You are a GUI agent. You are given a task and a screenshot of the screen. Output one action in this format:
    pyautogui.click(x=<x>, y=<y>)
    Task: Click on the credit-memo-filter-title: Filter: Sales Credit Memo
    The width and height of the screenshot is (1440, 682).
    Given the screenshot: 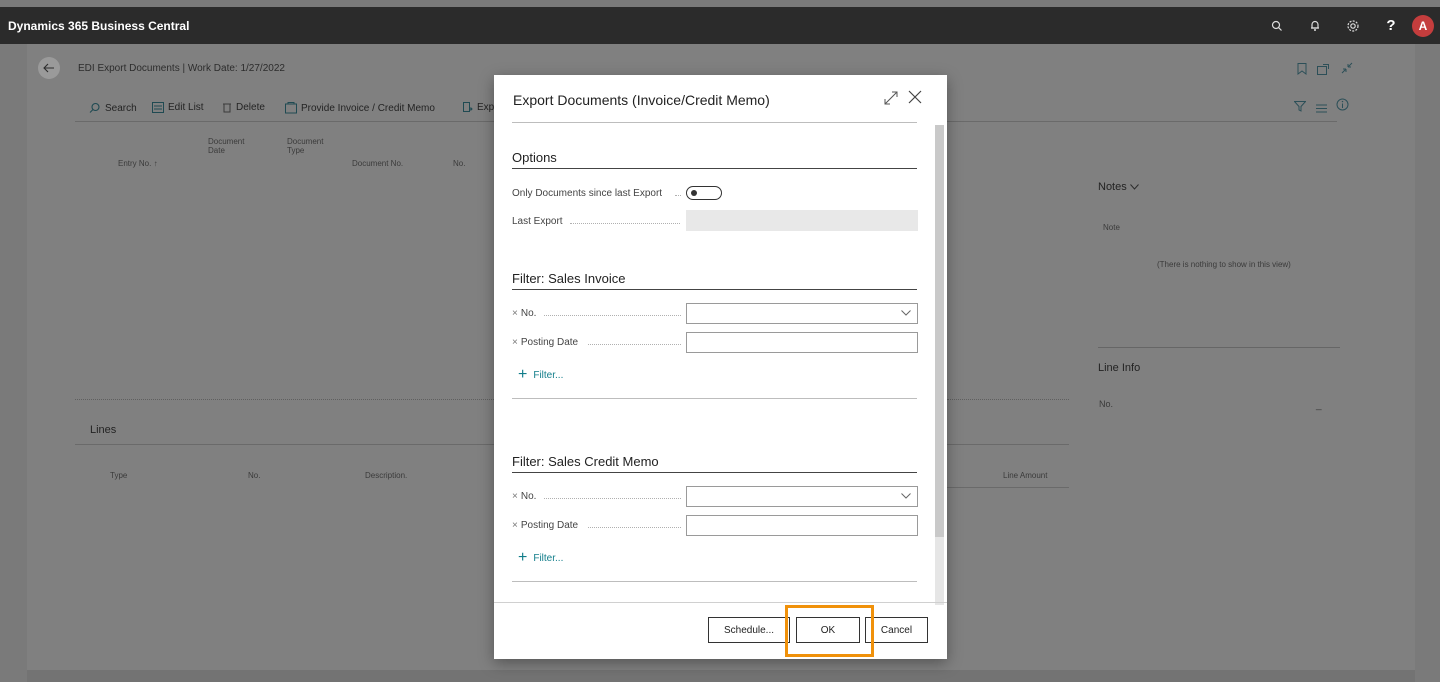 What is the action you would take?
    pyautogui.click(x=585, y=461)
    